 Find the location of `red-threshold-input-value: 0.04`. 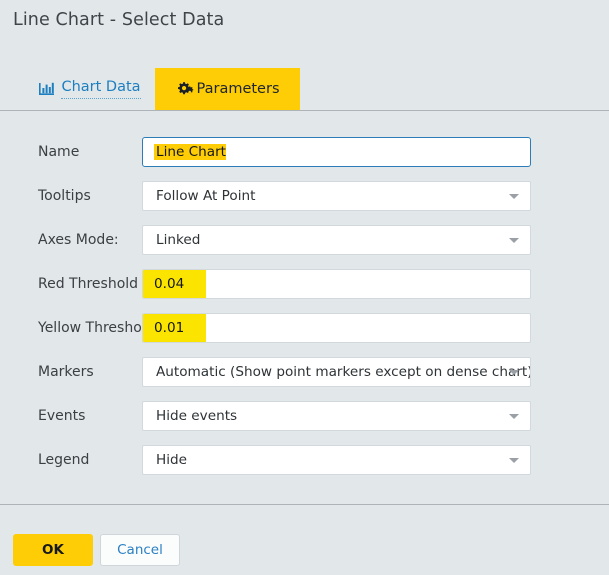

red-threshold-input-value: 0.04 is located at coordinates (175, 284).